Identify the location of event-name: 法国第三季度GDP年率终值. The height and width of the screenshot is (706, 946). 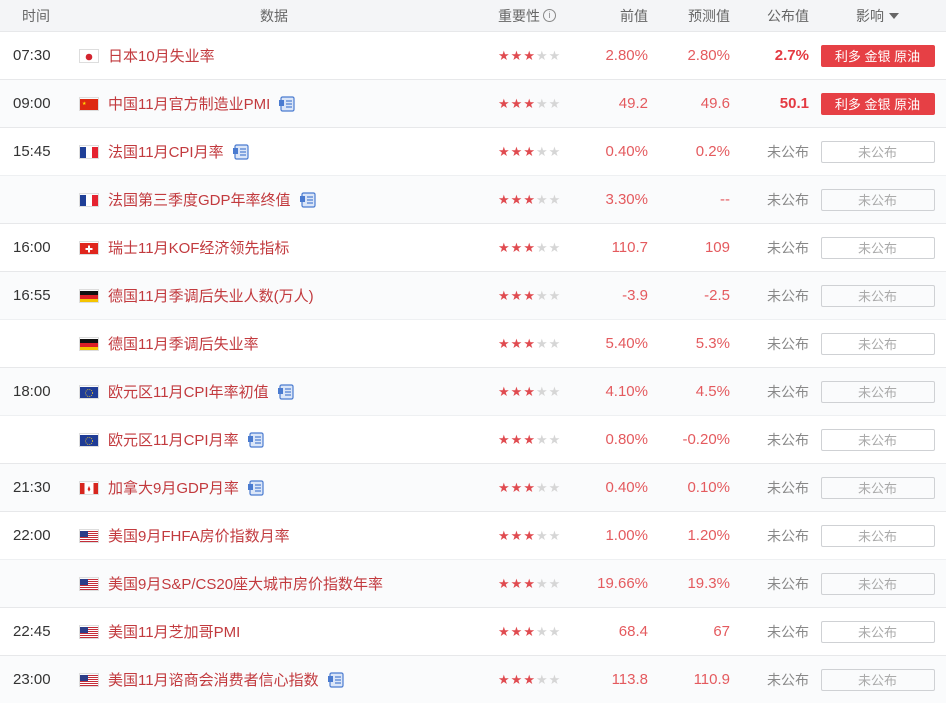
(199, 199).